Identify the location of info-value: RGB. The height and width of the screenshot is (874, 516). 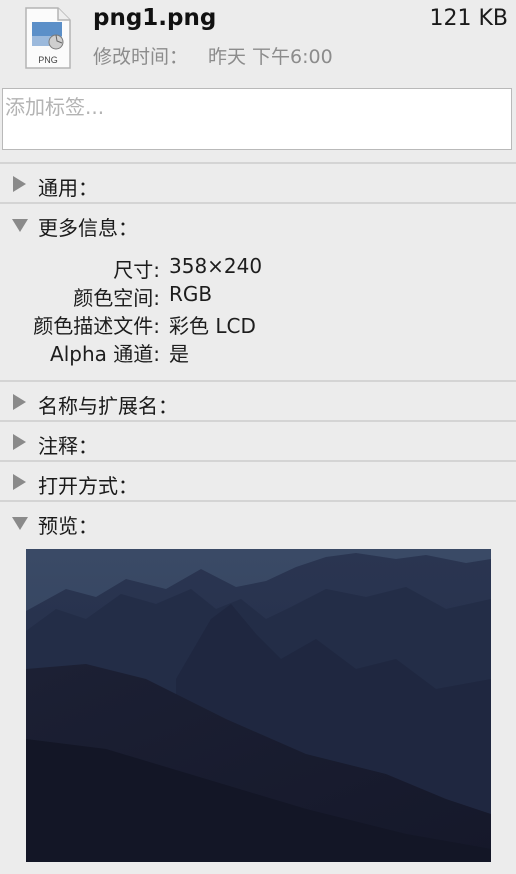
(191, 294).